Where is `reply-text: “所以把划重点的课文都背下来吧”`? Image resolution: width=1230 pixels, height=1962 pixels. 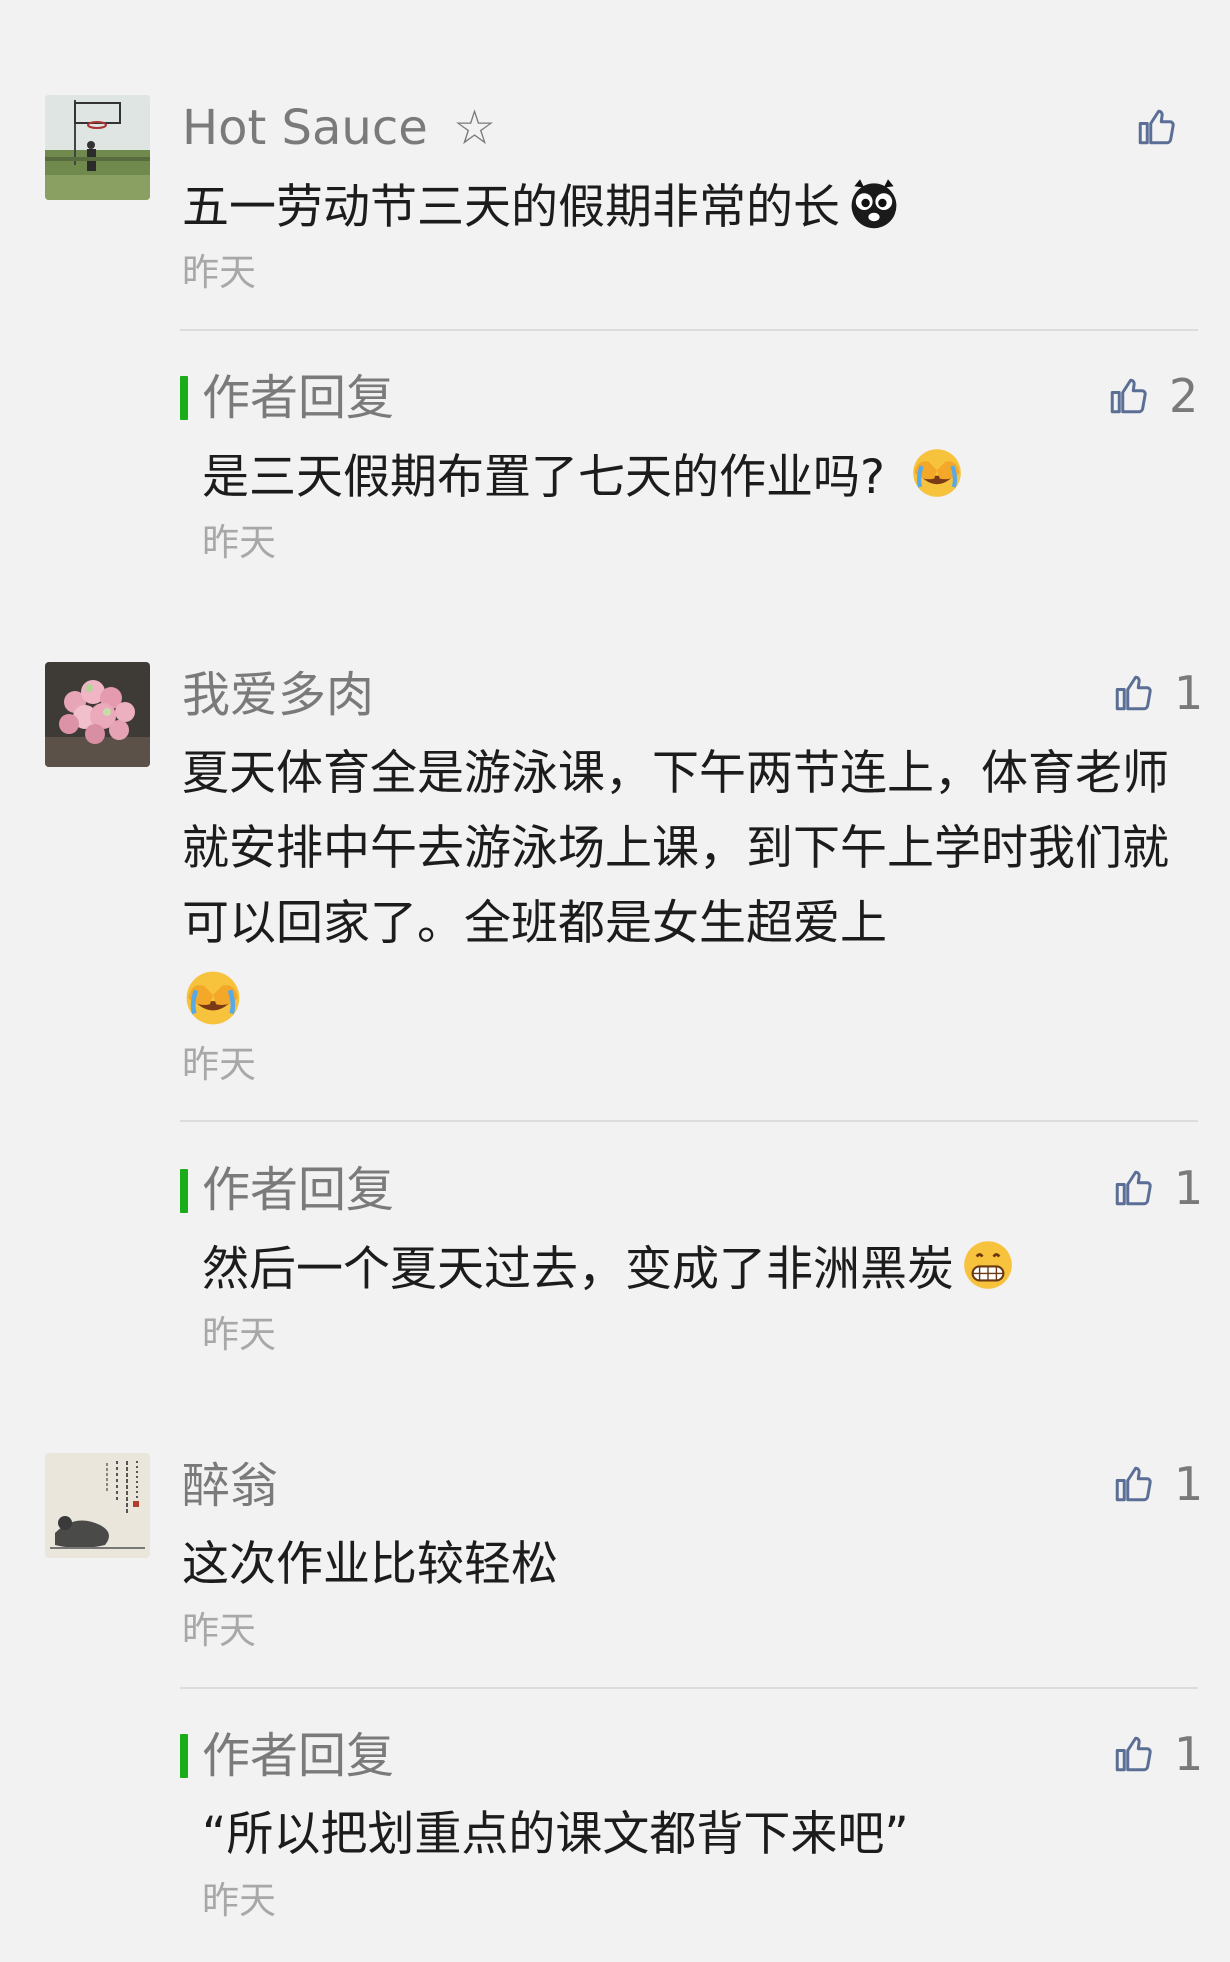
reply-text: “所以把划重点的课文都背下来吧” is located at coordinates (707, 1834).